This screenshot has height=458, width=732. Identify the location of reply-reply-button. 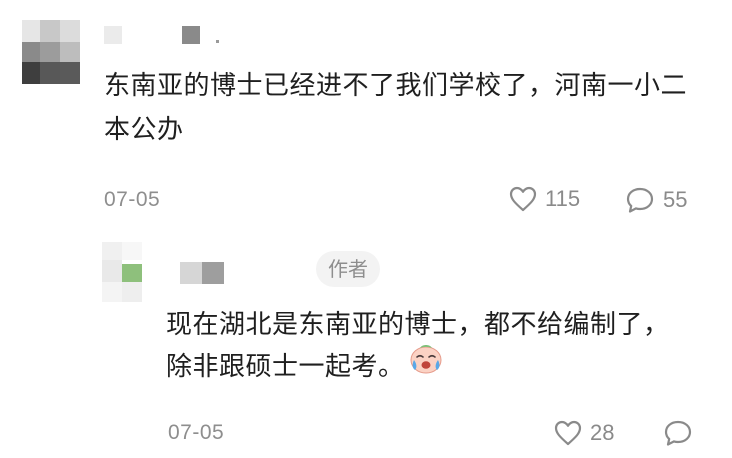
(678, 433).